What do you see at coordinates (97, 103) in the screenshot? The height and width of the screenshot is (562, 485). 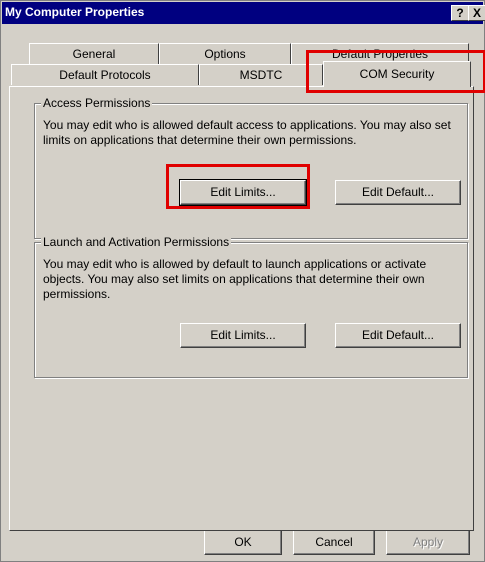 I see `access-permissions-legend: Access Permissions` at bounding box center [97, 103].